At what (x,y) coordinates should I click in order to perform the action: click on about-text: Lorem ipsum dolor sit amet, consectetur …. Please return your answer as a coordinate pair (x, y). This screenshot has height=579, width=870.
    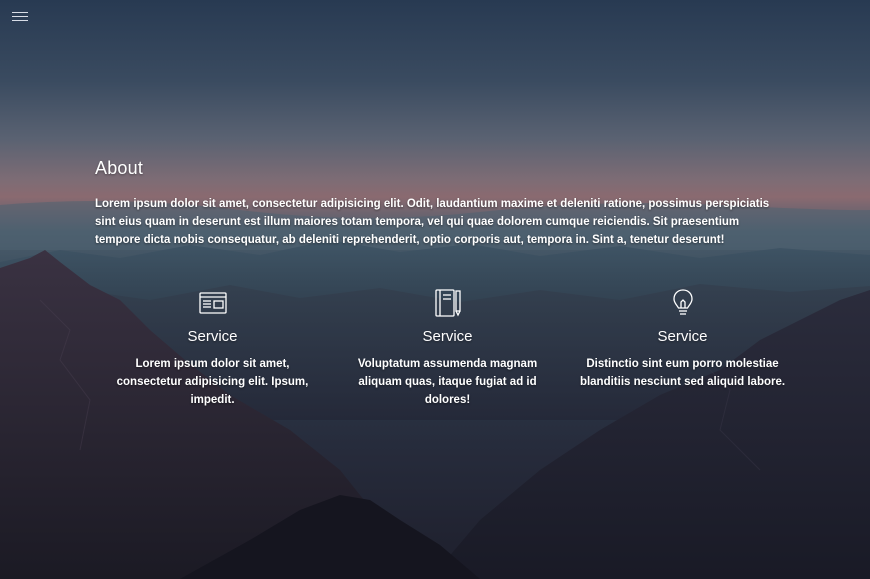
    Looking at the image, I should click on (432, 222).